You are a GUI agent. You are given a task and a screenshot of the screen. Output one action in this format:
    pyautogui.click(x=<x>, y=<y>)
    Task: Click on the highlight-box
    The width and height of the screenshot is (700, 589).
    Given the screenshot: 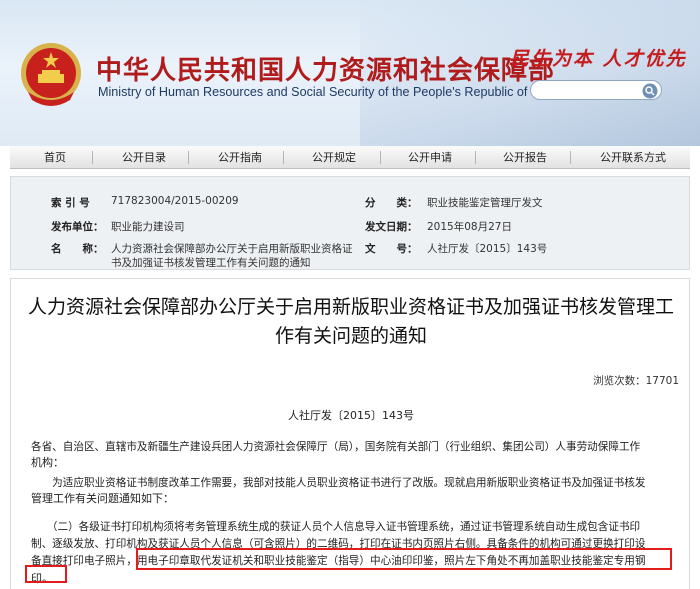 What is the action you would take?
    pyautogui.click(x=404, y=559)
    